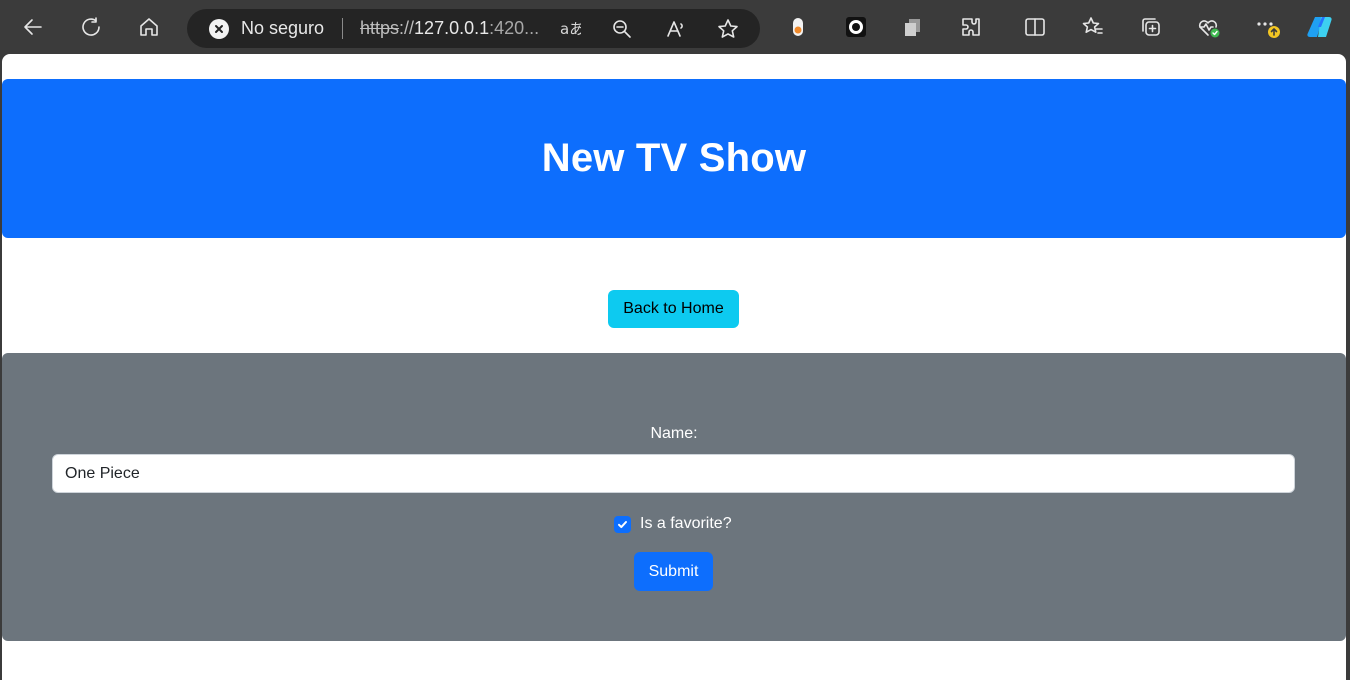 This screenshot has width=1350, height=680. What do you see at coordinates (149, 27) in the screenshot?
I see `home-icon` at bounding box center [149, 27].